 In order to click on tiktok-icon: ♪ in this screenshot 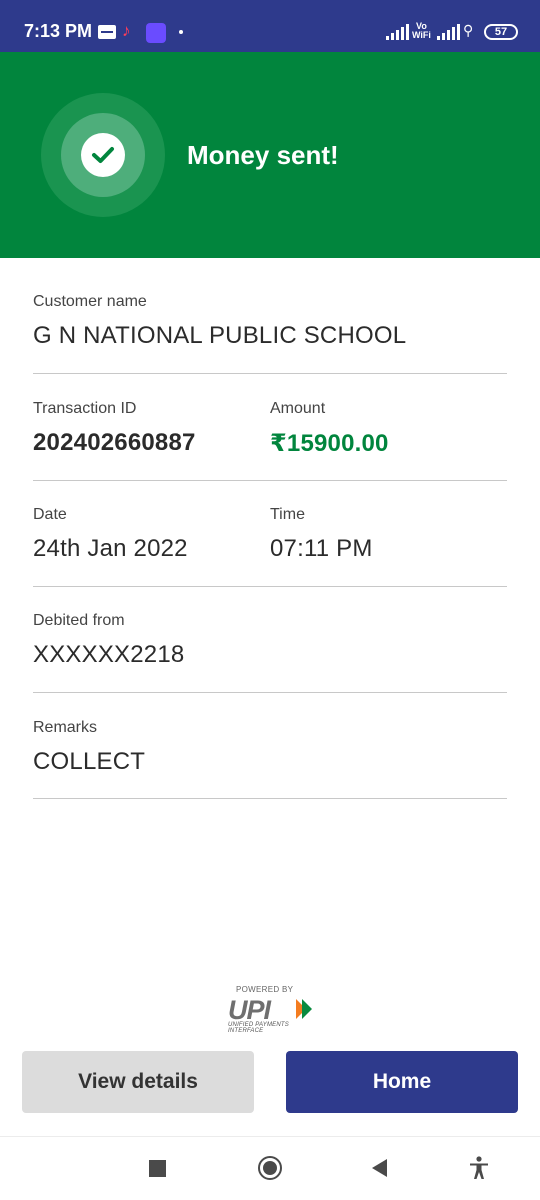, I will do `click(126, 30)`.